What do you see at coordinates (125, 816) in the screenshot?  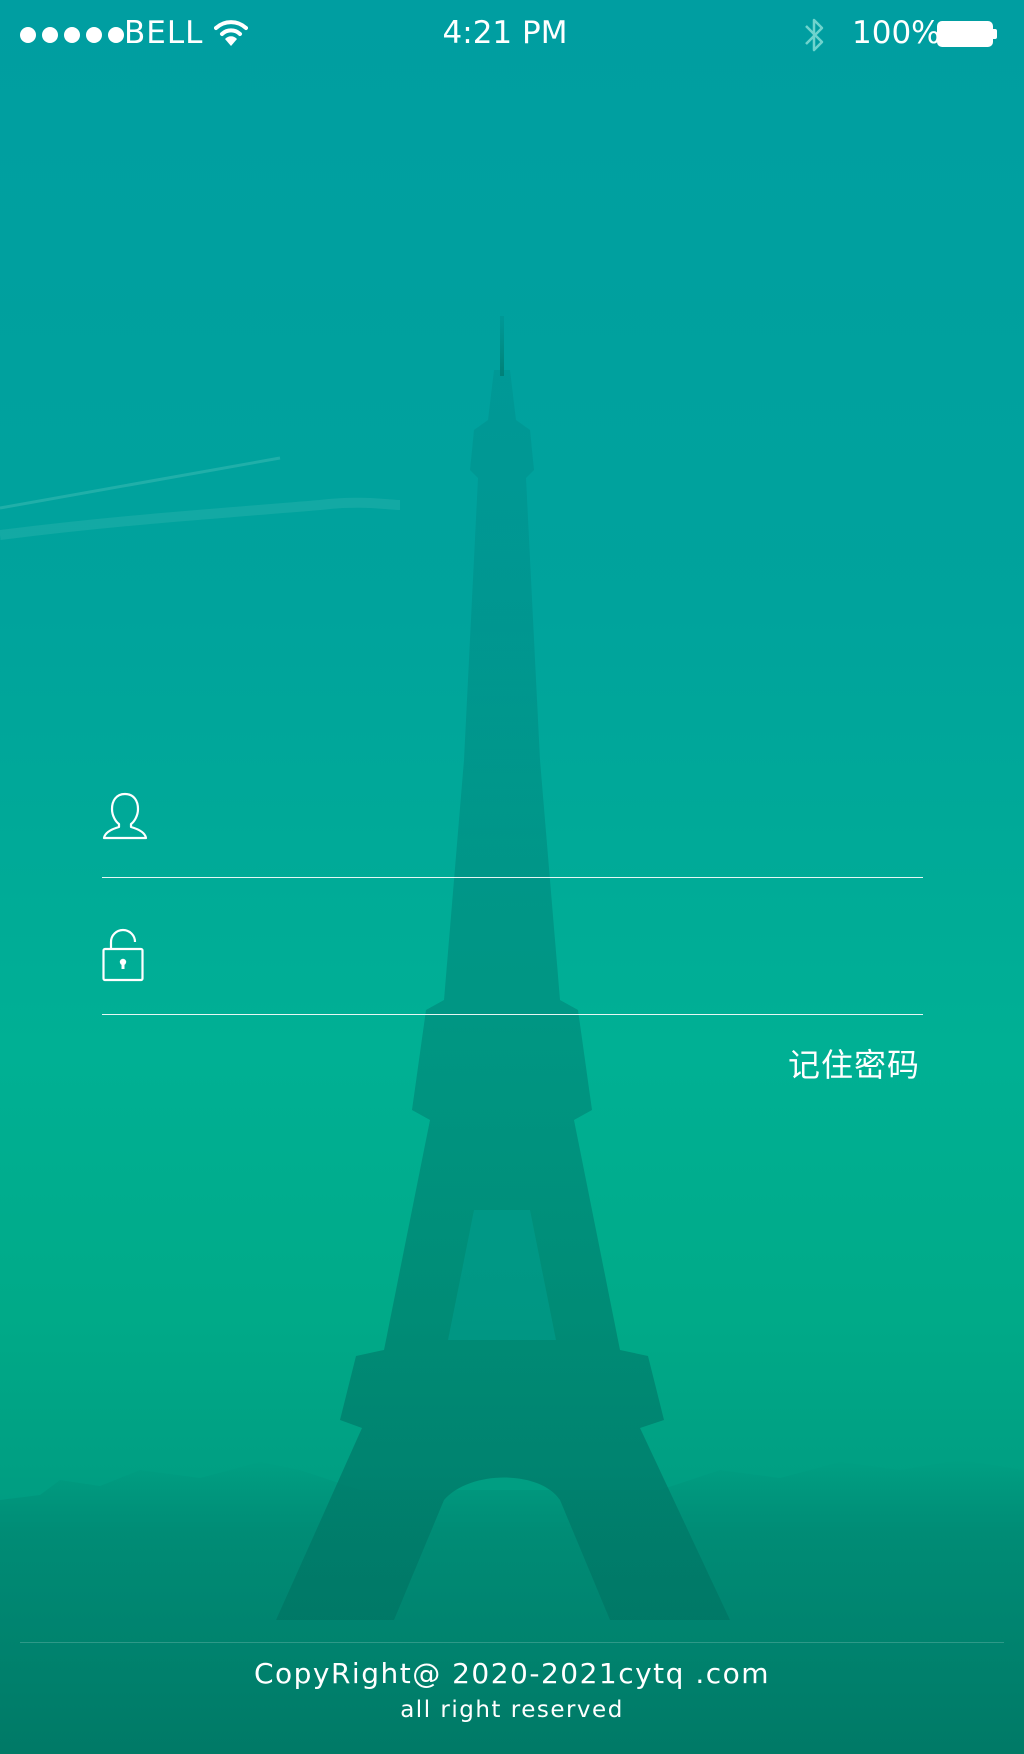 I see `user-icon` at bounding box center [125, 816].